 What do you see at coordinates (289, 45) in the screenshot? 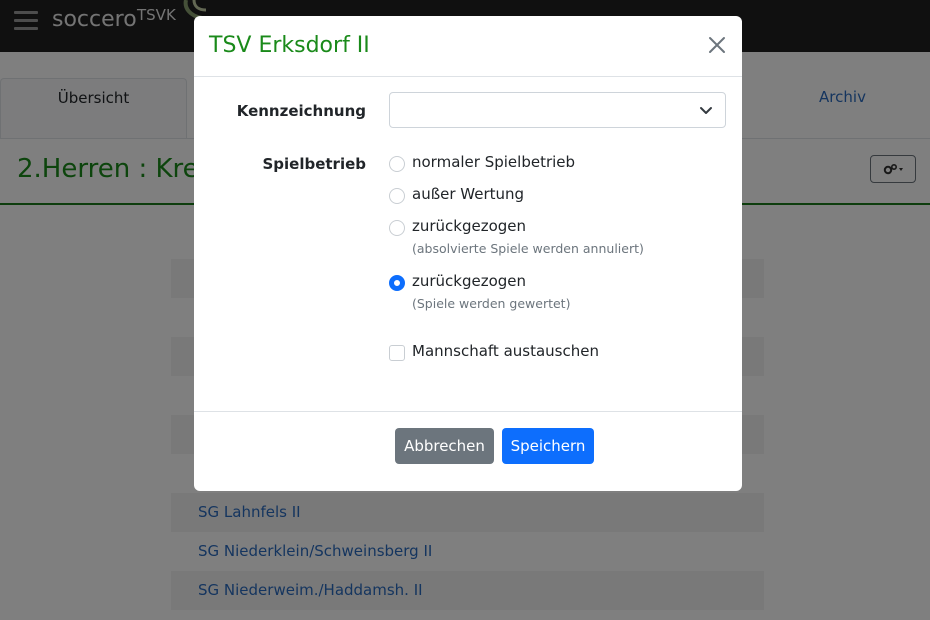
I see `modal-title: TSV Erksdorf II` at bounding box center [289, 45].